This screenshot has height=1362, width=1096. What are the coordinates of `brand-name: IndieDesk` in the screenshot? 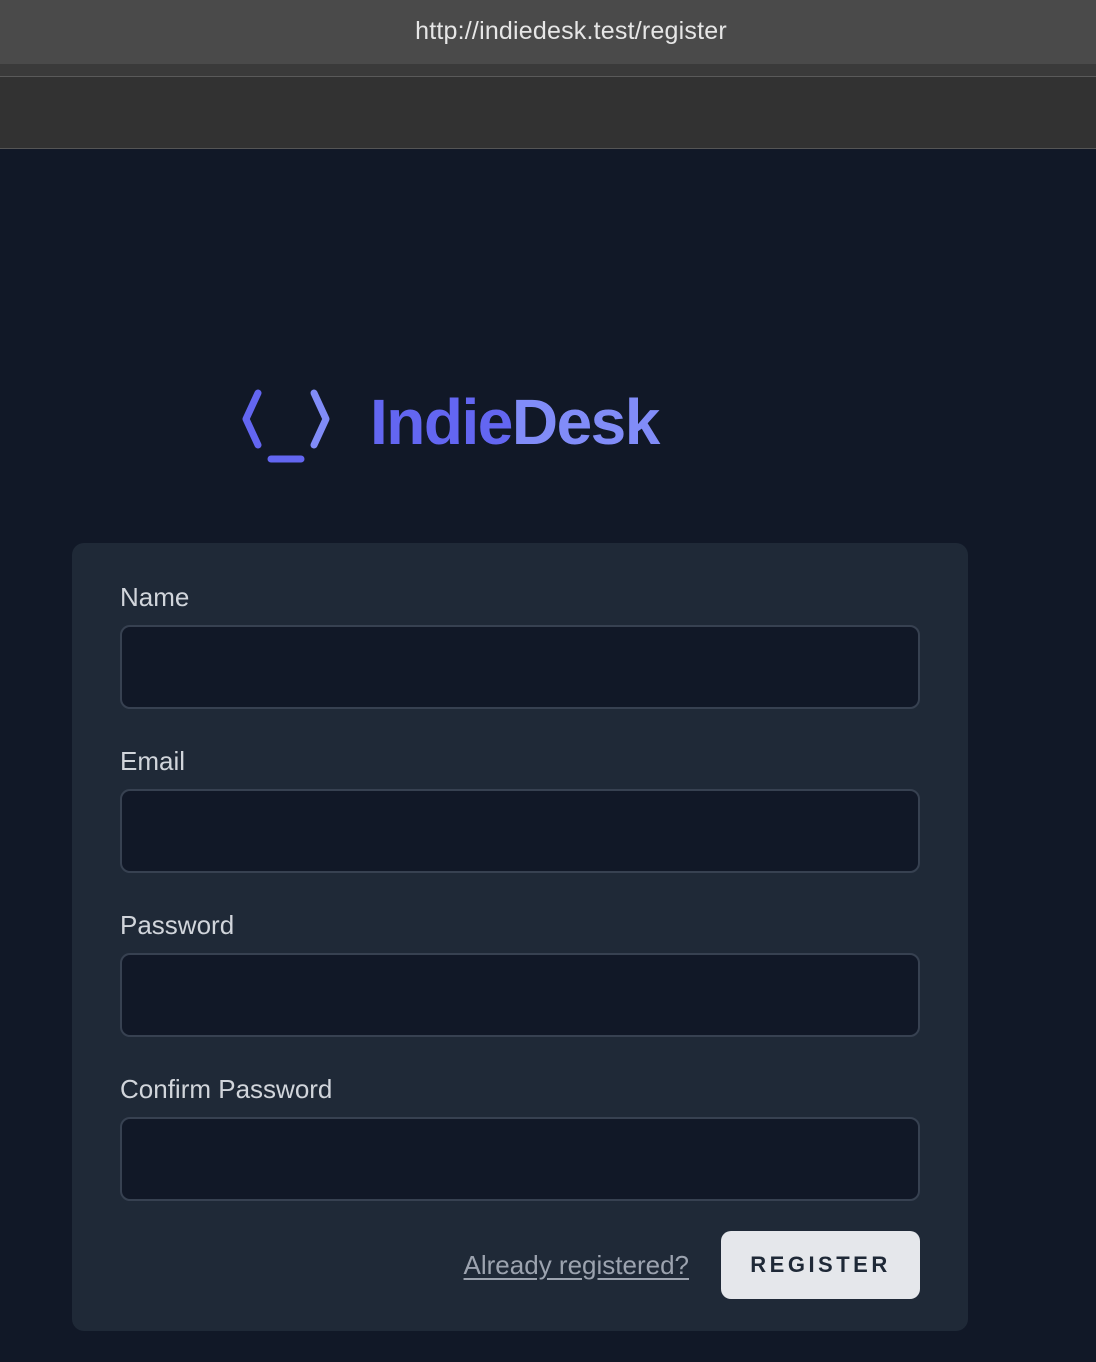 It's located at (515, 422).